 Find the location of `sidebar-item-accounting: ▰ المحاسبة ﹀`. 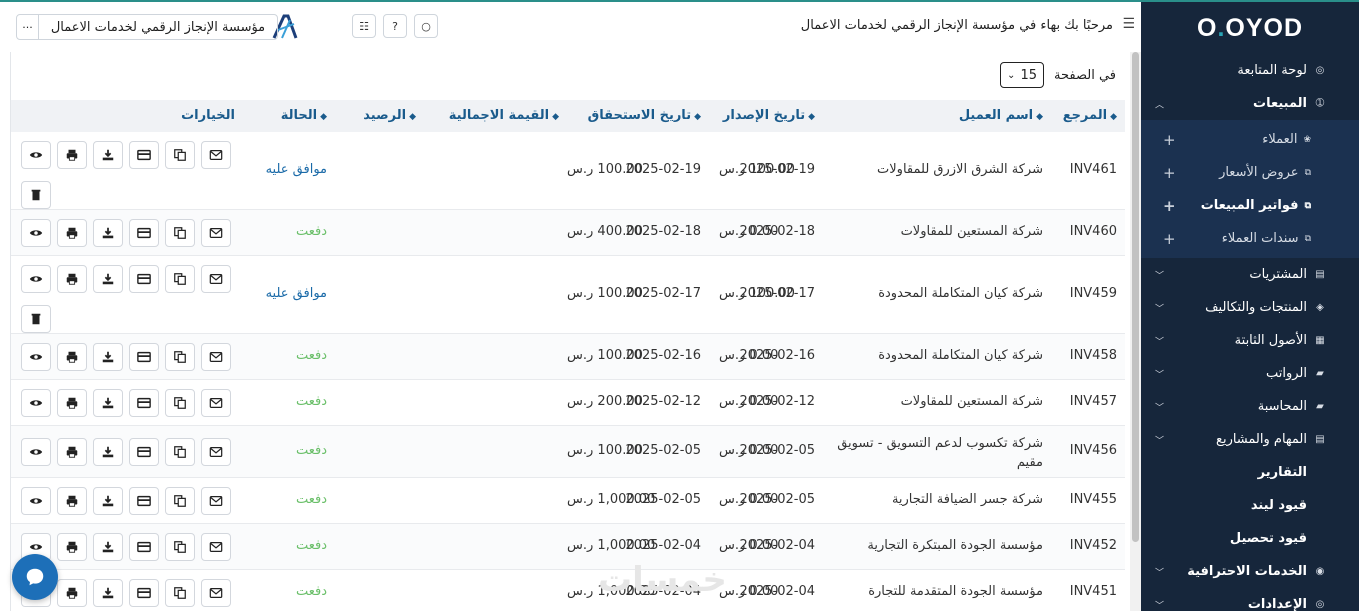

sidebar-item-accounting: ▰ المحاسبة ﹀ is located at coordinates (1250, 406).